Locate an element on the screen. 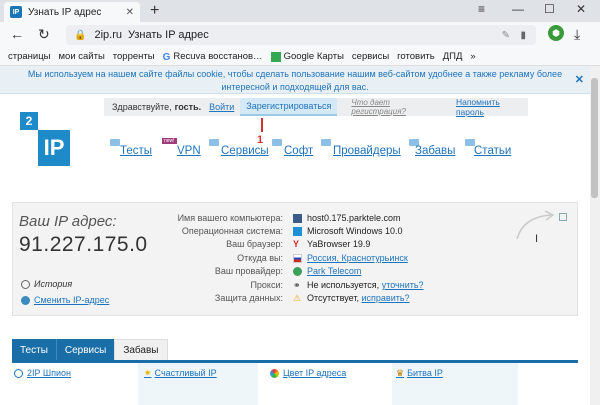 The image size is (600, 405). protection-status: Отсутствует, is located at coordinates (333, 298).